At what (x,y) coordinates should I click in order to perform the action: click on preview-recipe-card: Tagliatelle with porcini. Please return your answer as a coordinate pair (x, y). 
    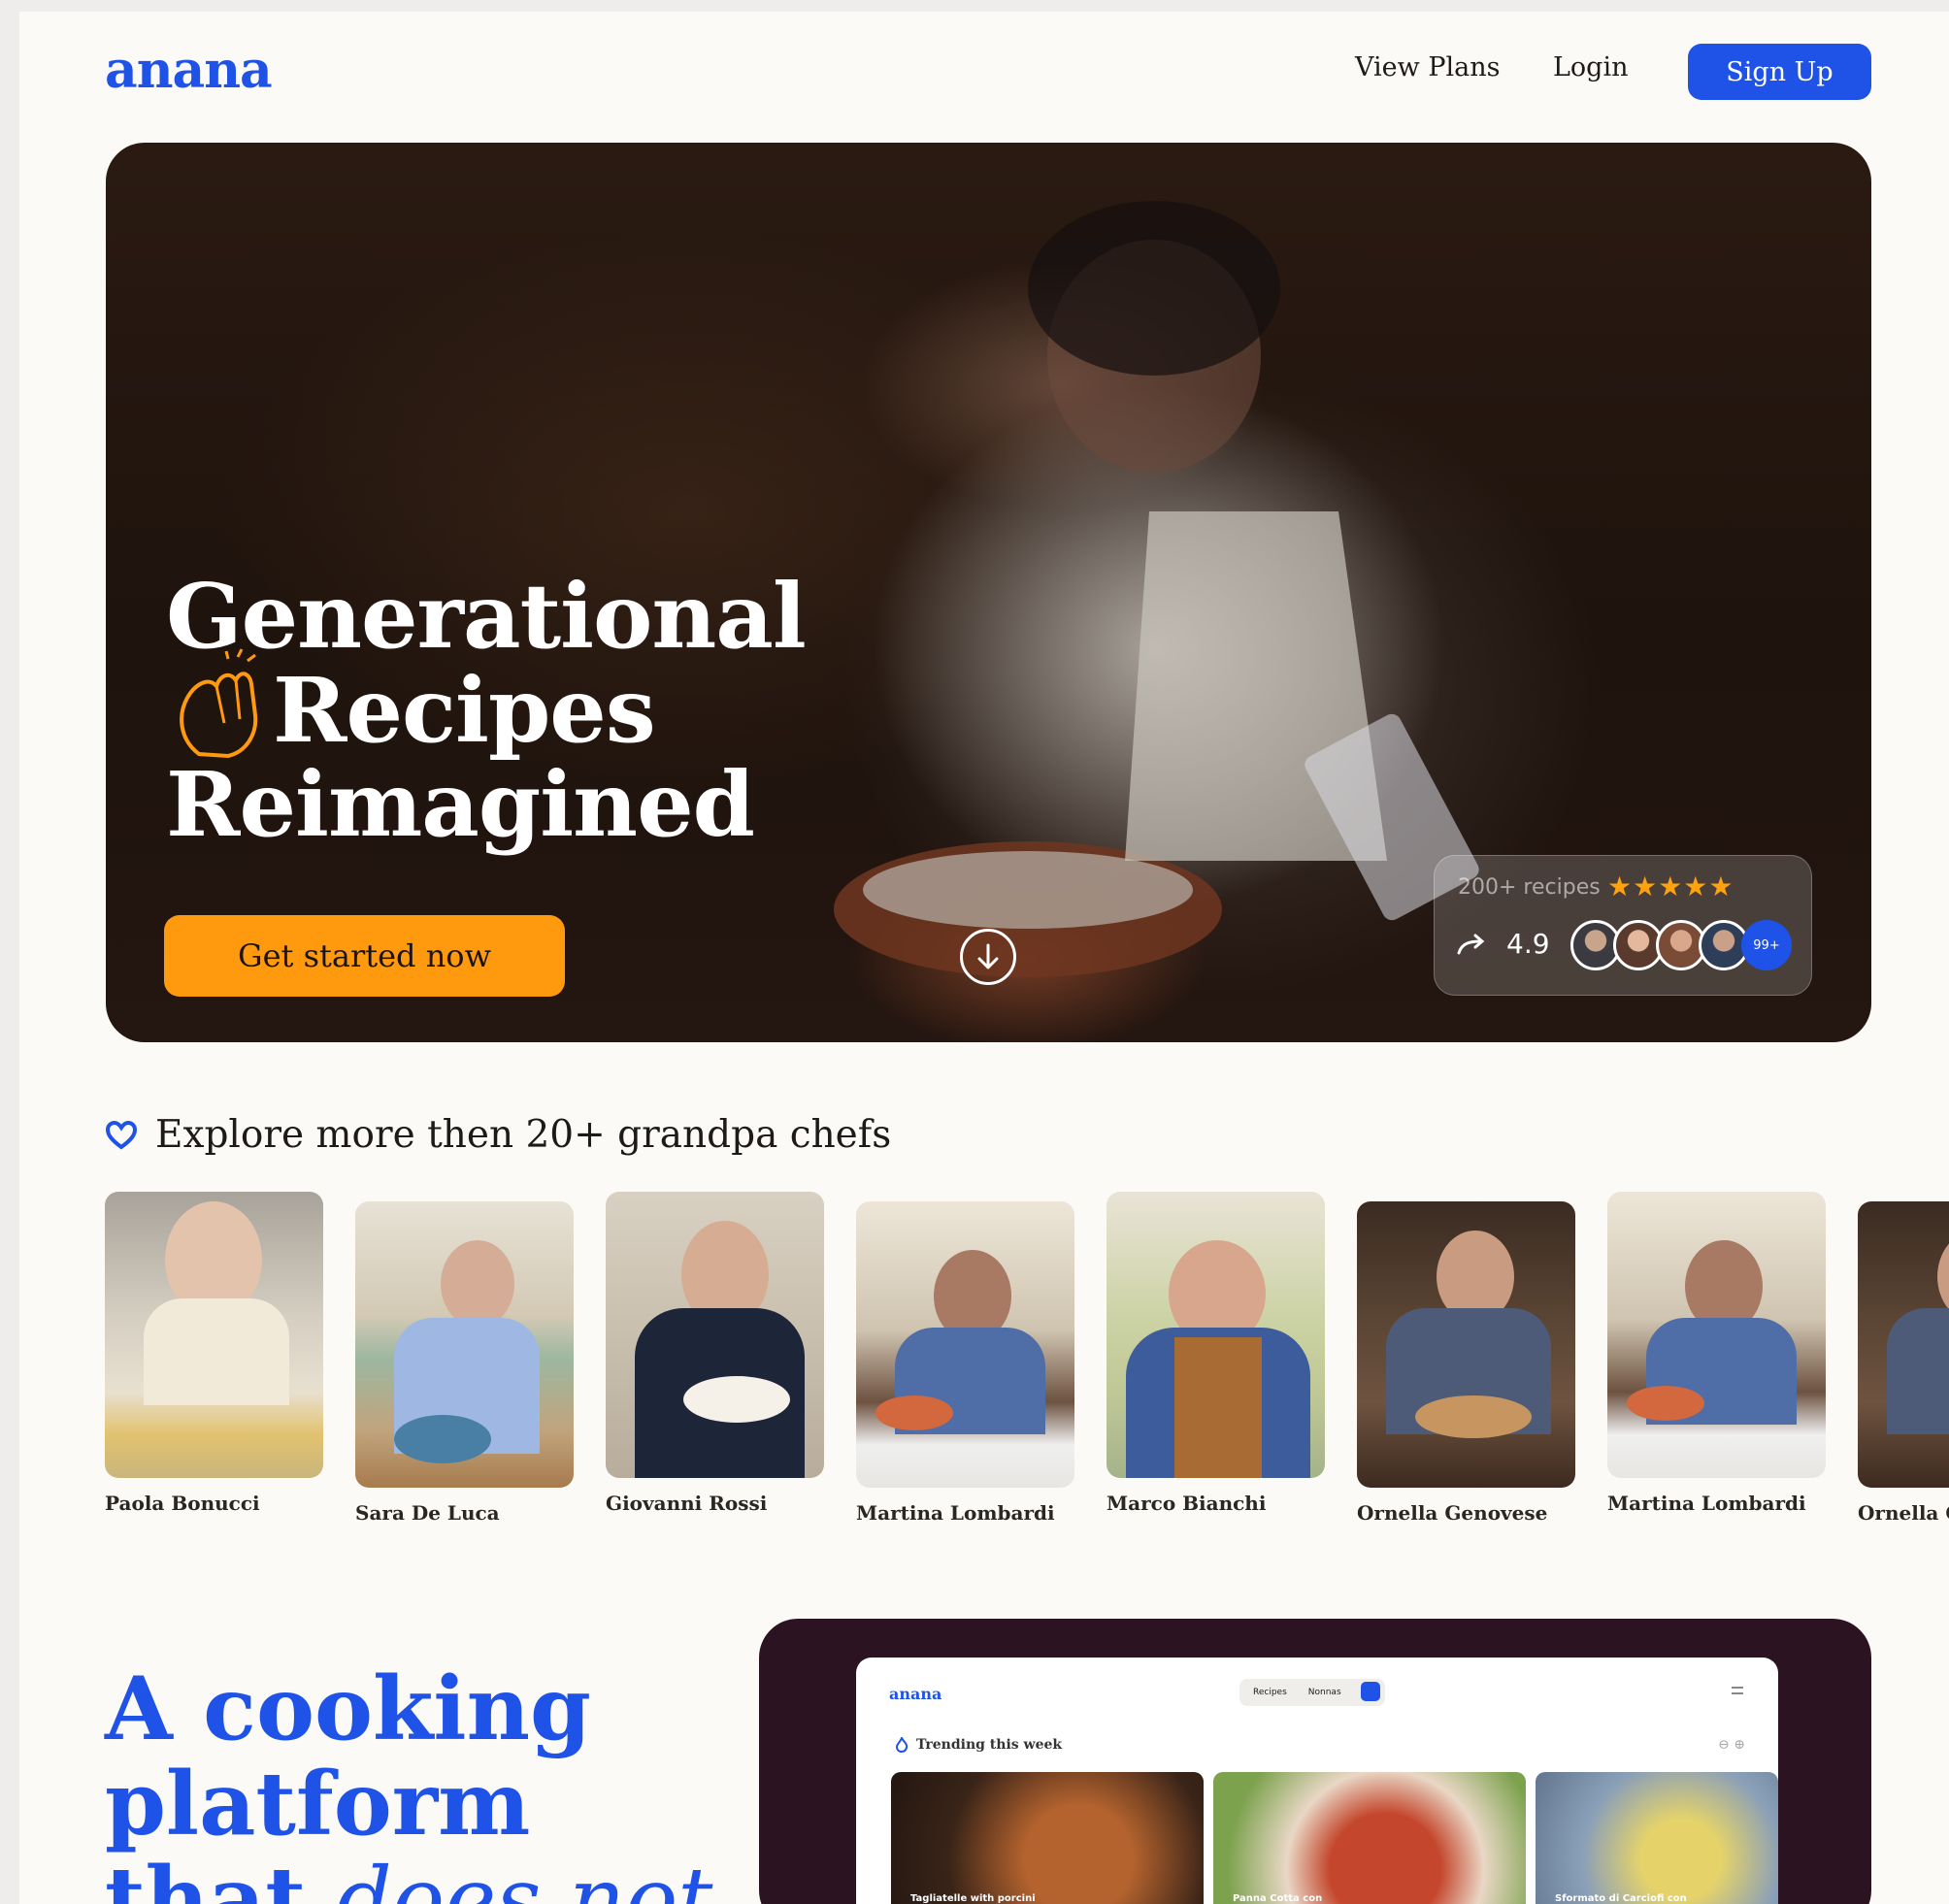
    Looking at the image, I should click on (1048, 1838).